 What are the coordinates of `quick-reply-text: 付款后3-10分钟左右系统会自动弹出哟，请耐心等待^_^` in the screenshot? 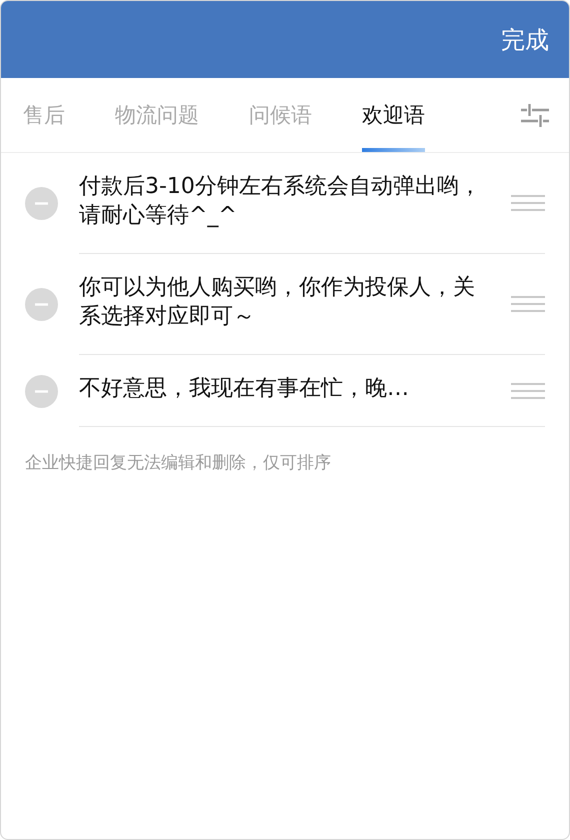 It's located at (280, 201).